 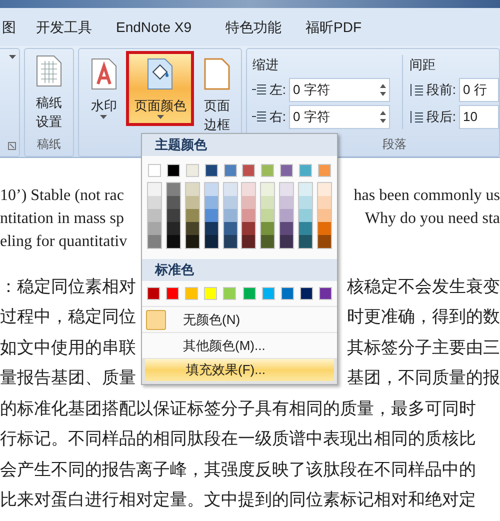 What do you see at coordinates (266, 65) in the screenshot?
I see `group-heading: 缩进` at bounding box center [266, 65].